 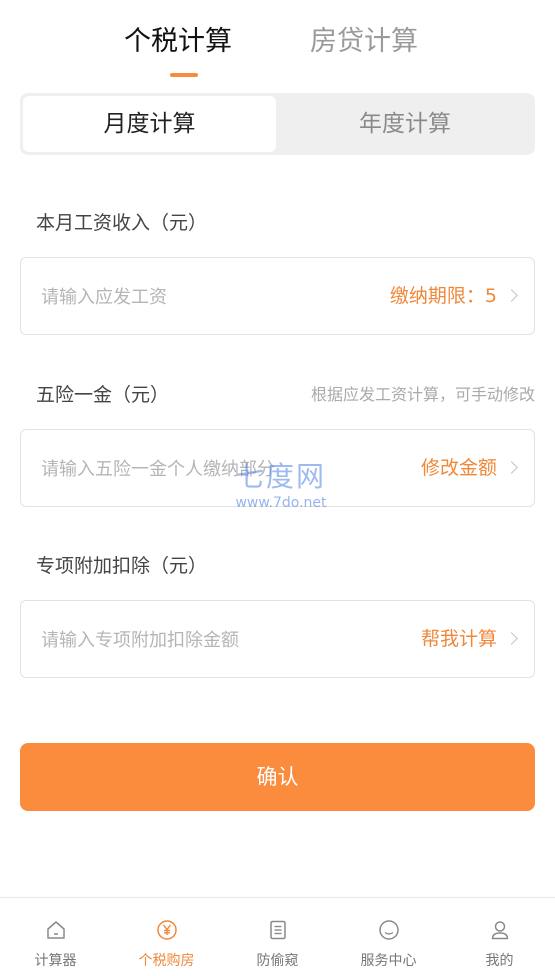 What do you see at coordinates (167, 930) in the screenshot?
I see `yuan-circle-icon` at bounding box center [167, 930].